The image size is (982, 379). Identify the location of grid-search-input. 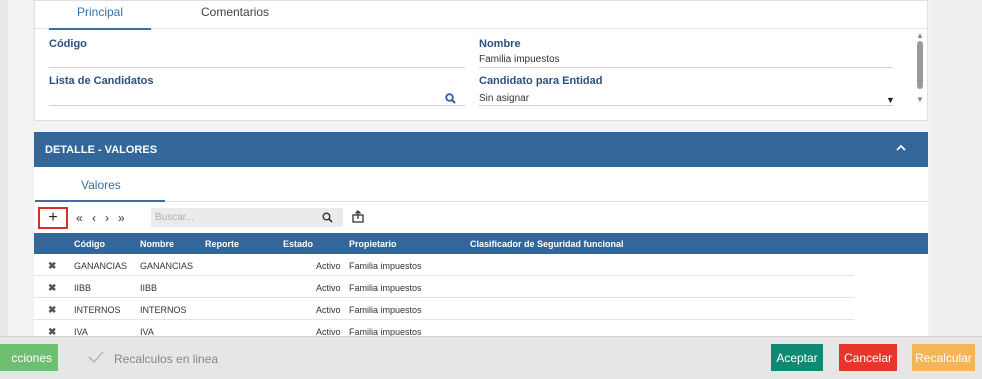
(247, 217).